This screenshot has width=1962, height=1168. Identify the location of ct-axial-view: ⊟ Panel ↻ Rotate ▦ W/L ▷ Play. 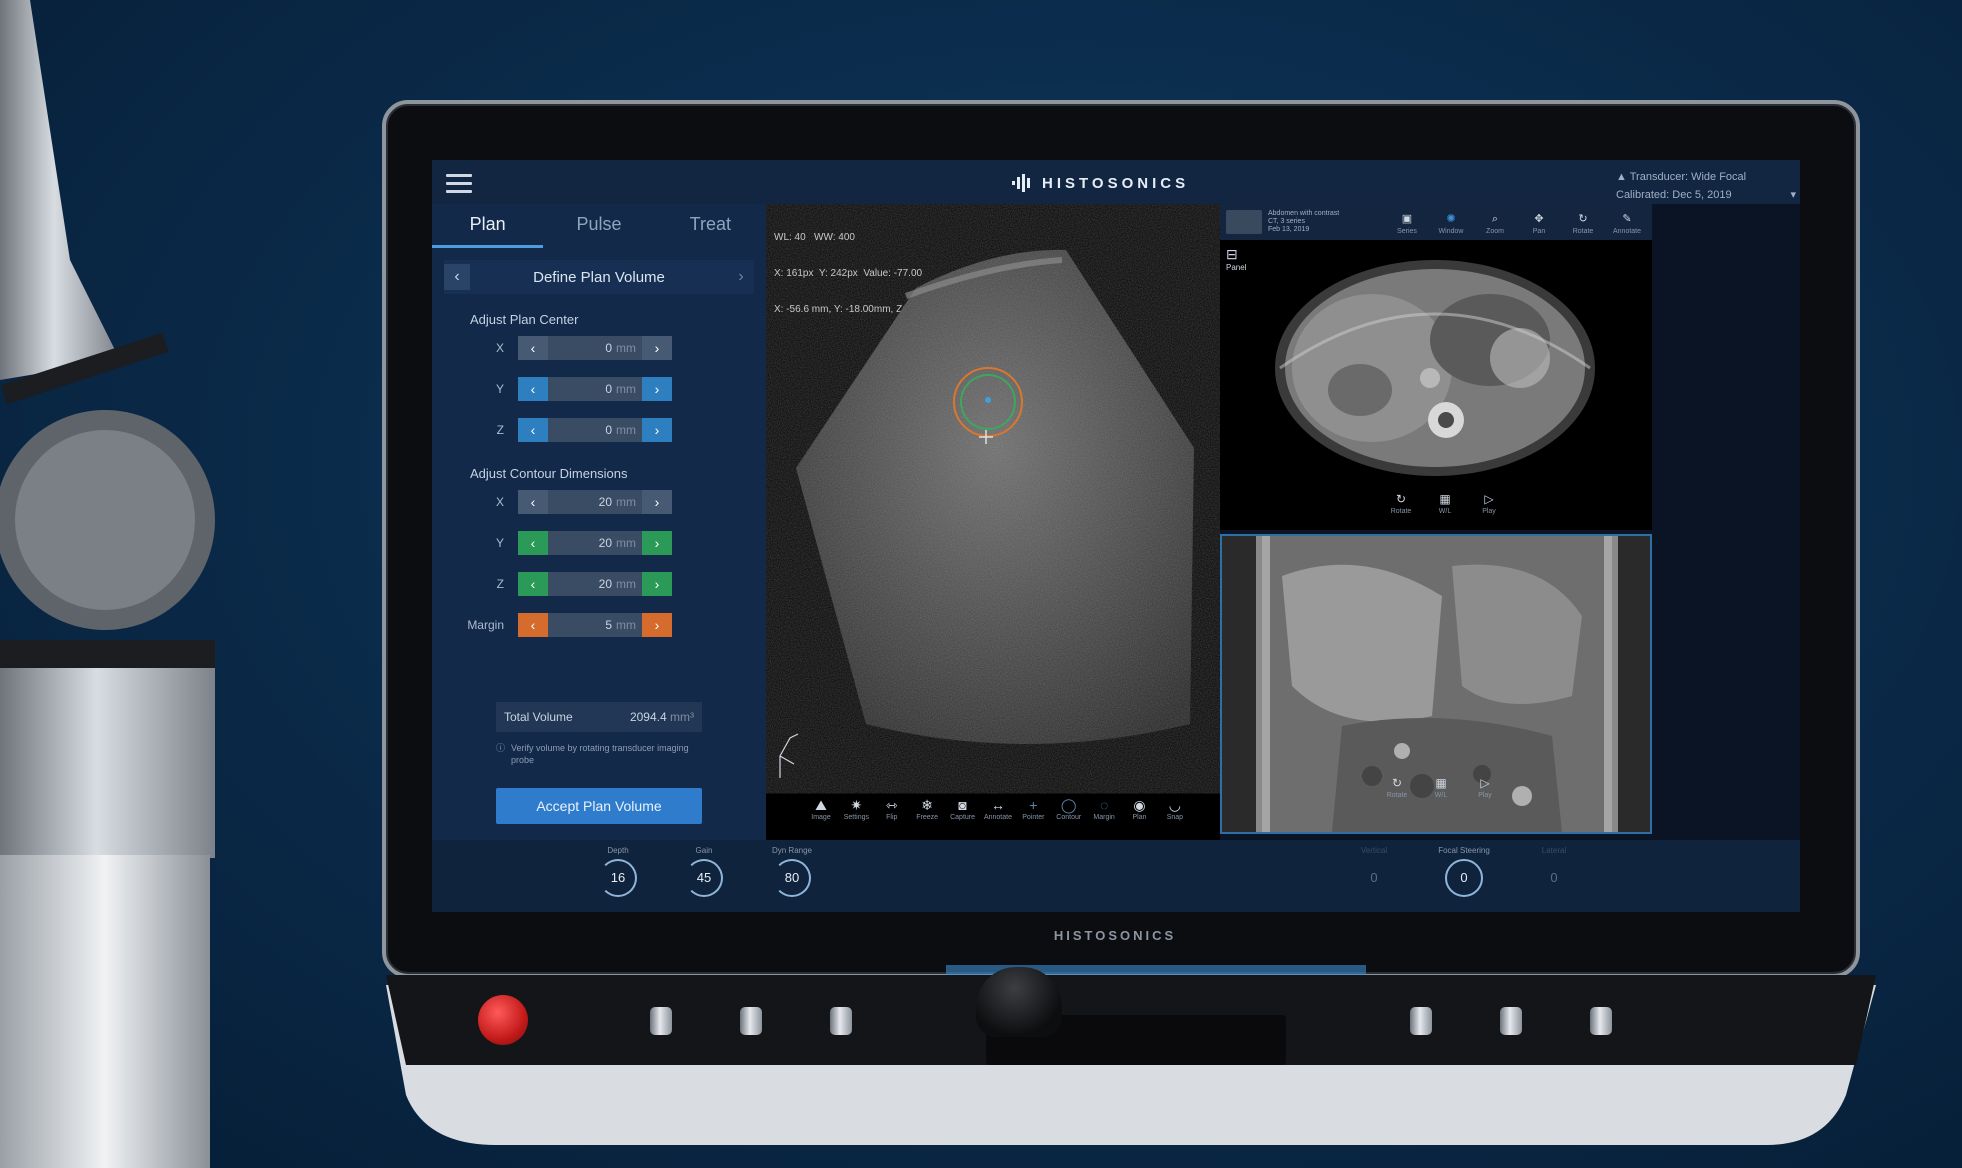
(1436, 385).